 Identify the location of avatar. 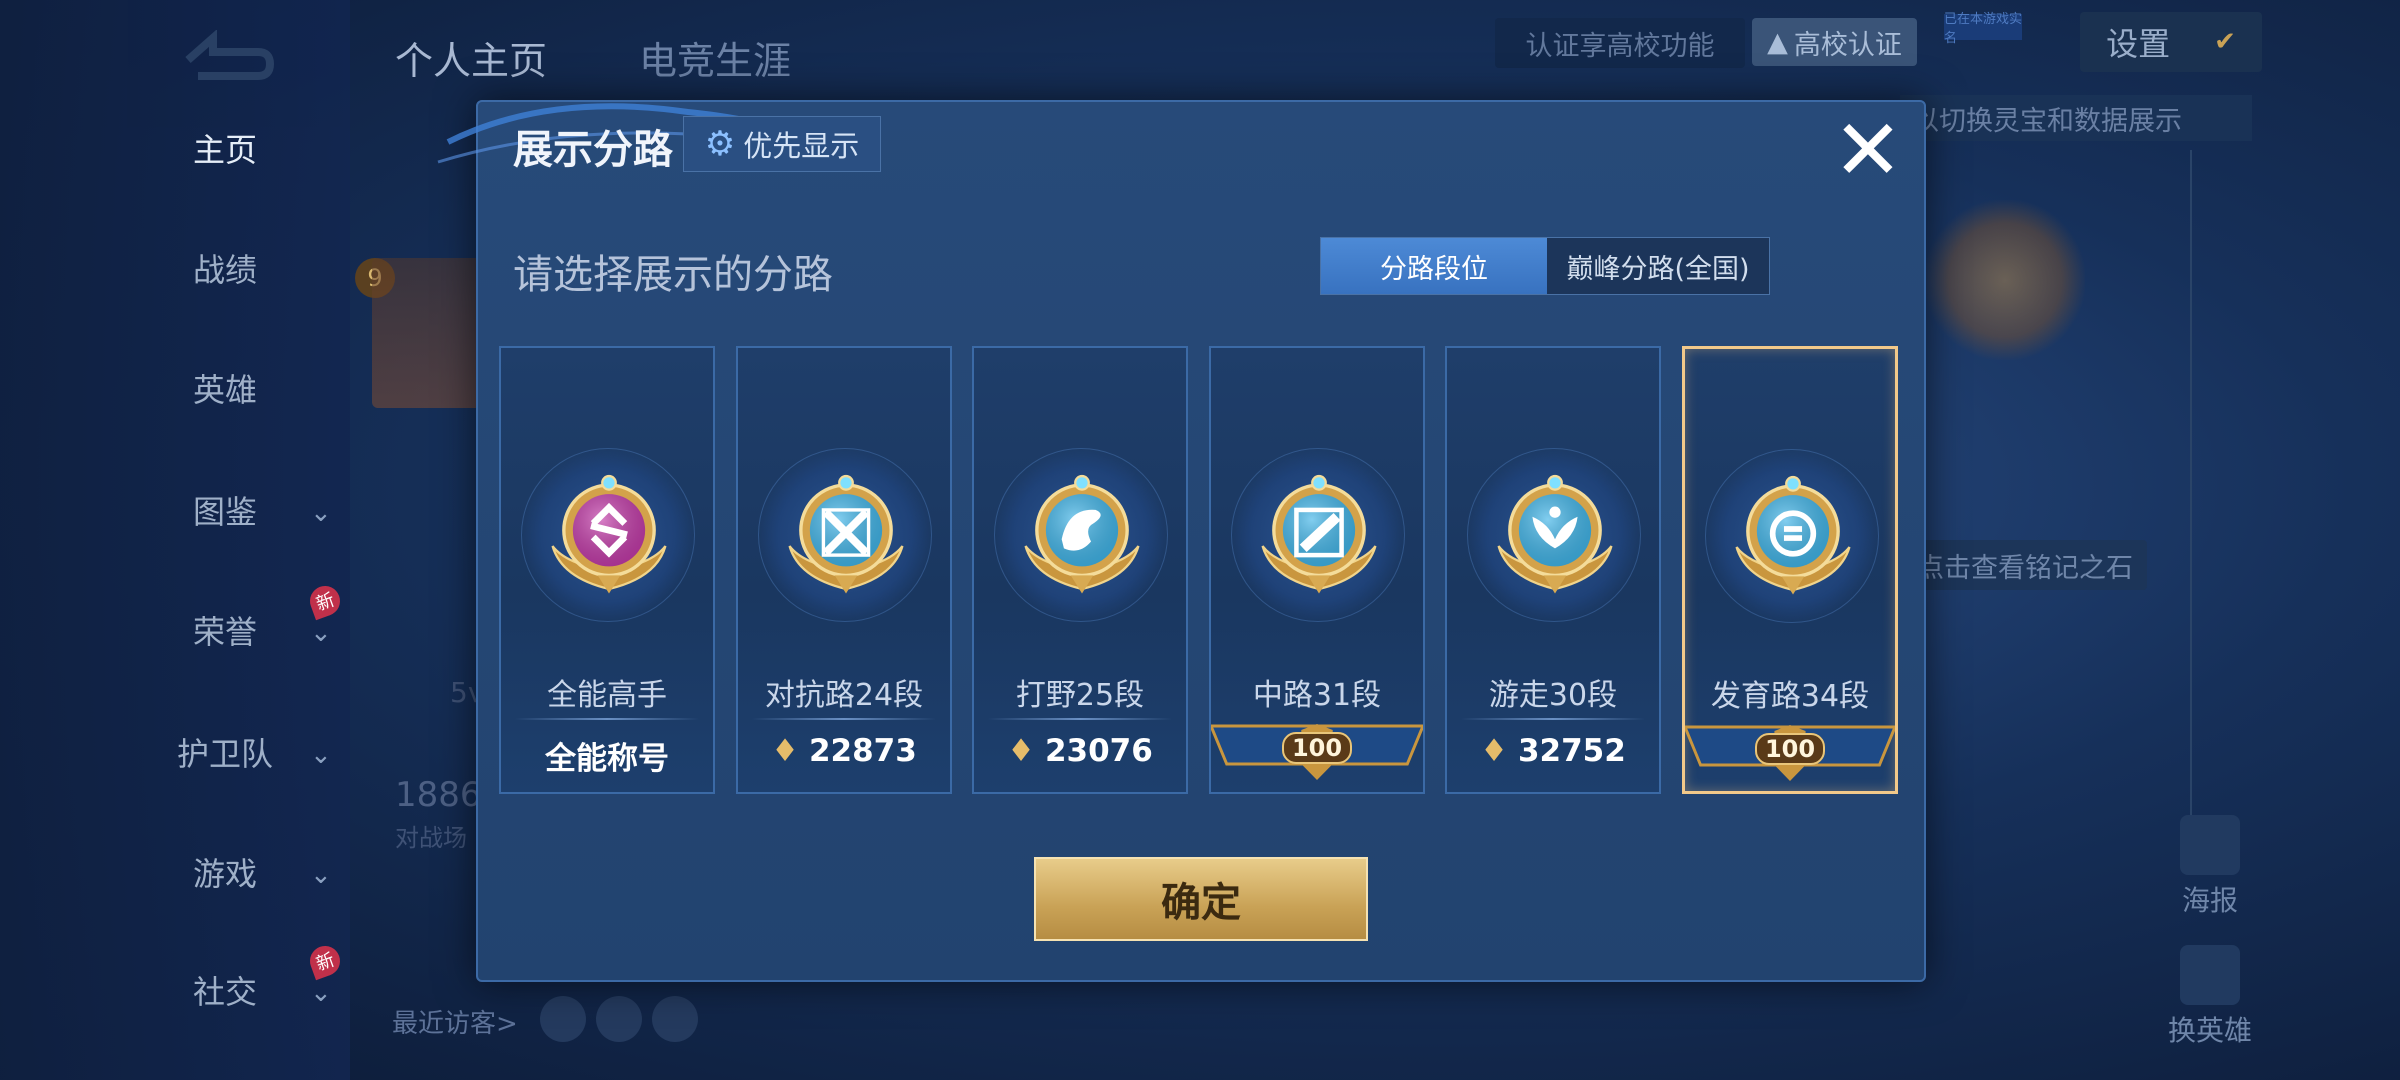
(427, 333).